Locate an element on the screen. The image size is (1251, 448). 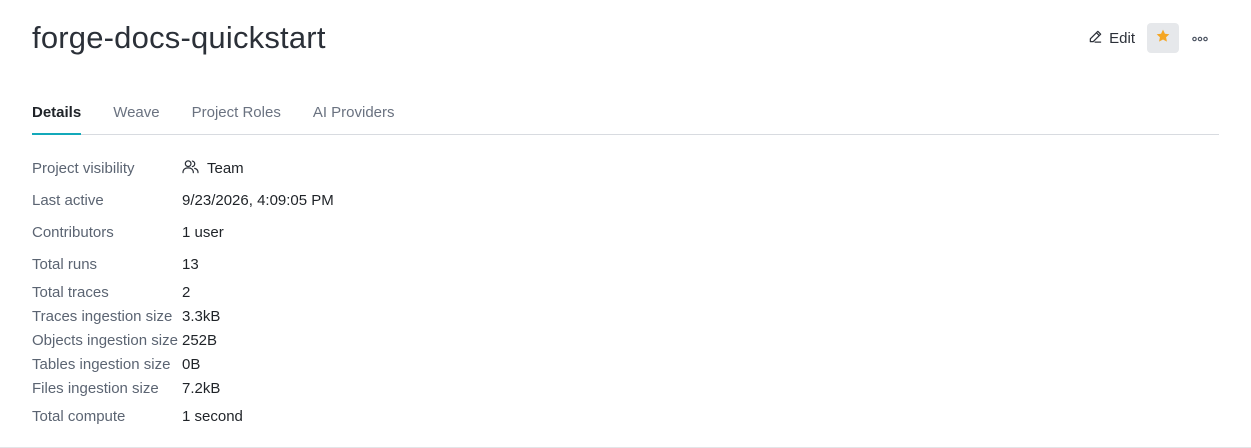
star-icon is located at coordinates (1163, 38).